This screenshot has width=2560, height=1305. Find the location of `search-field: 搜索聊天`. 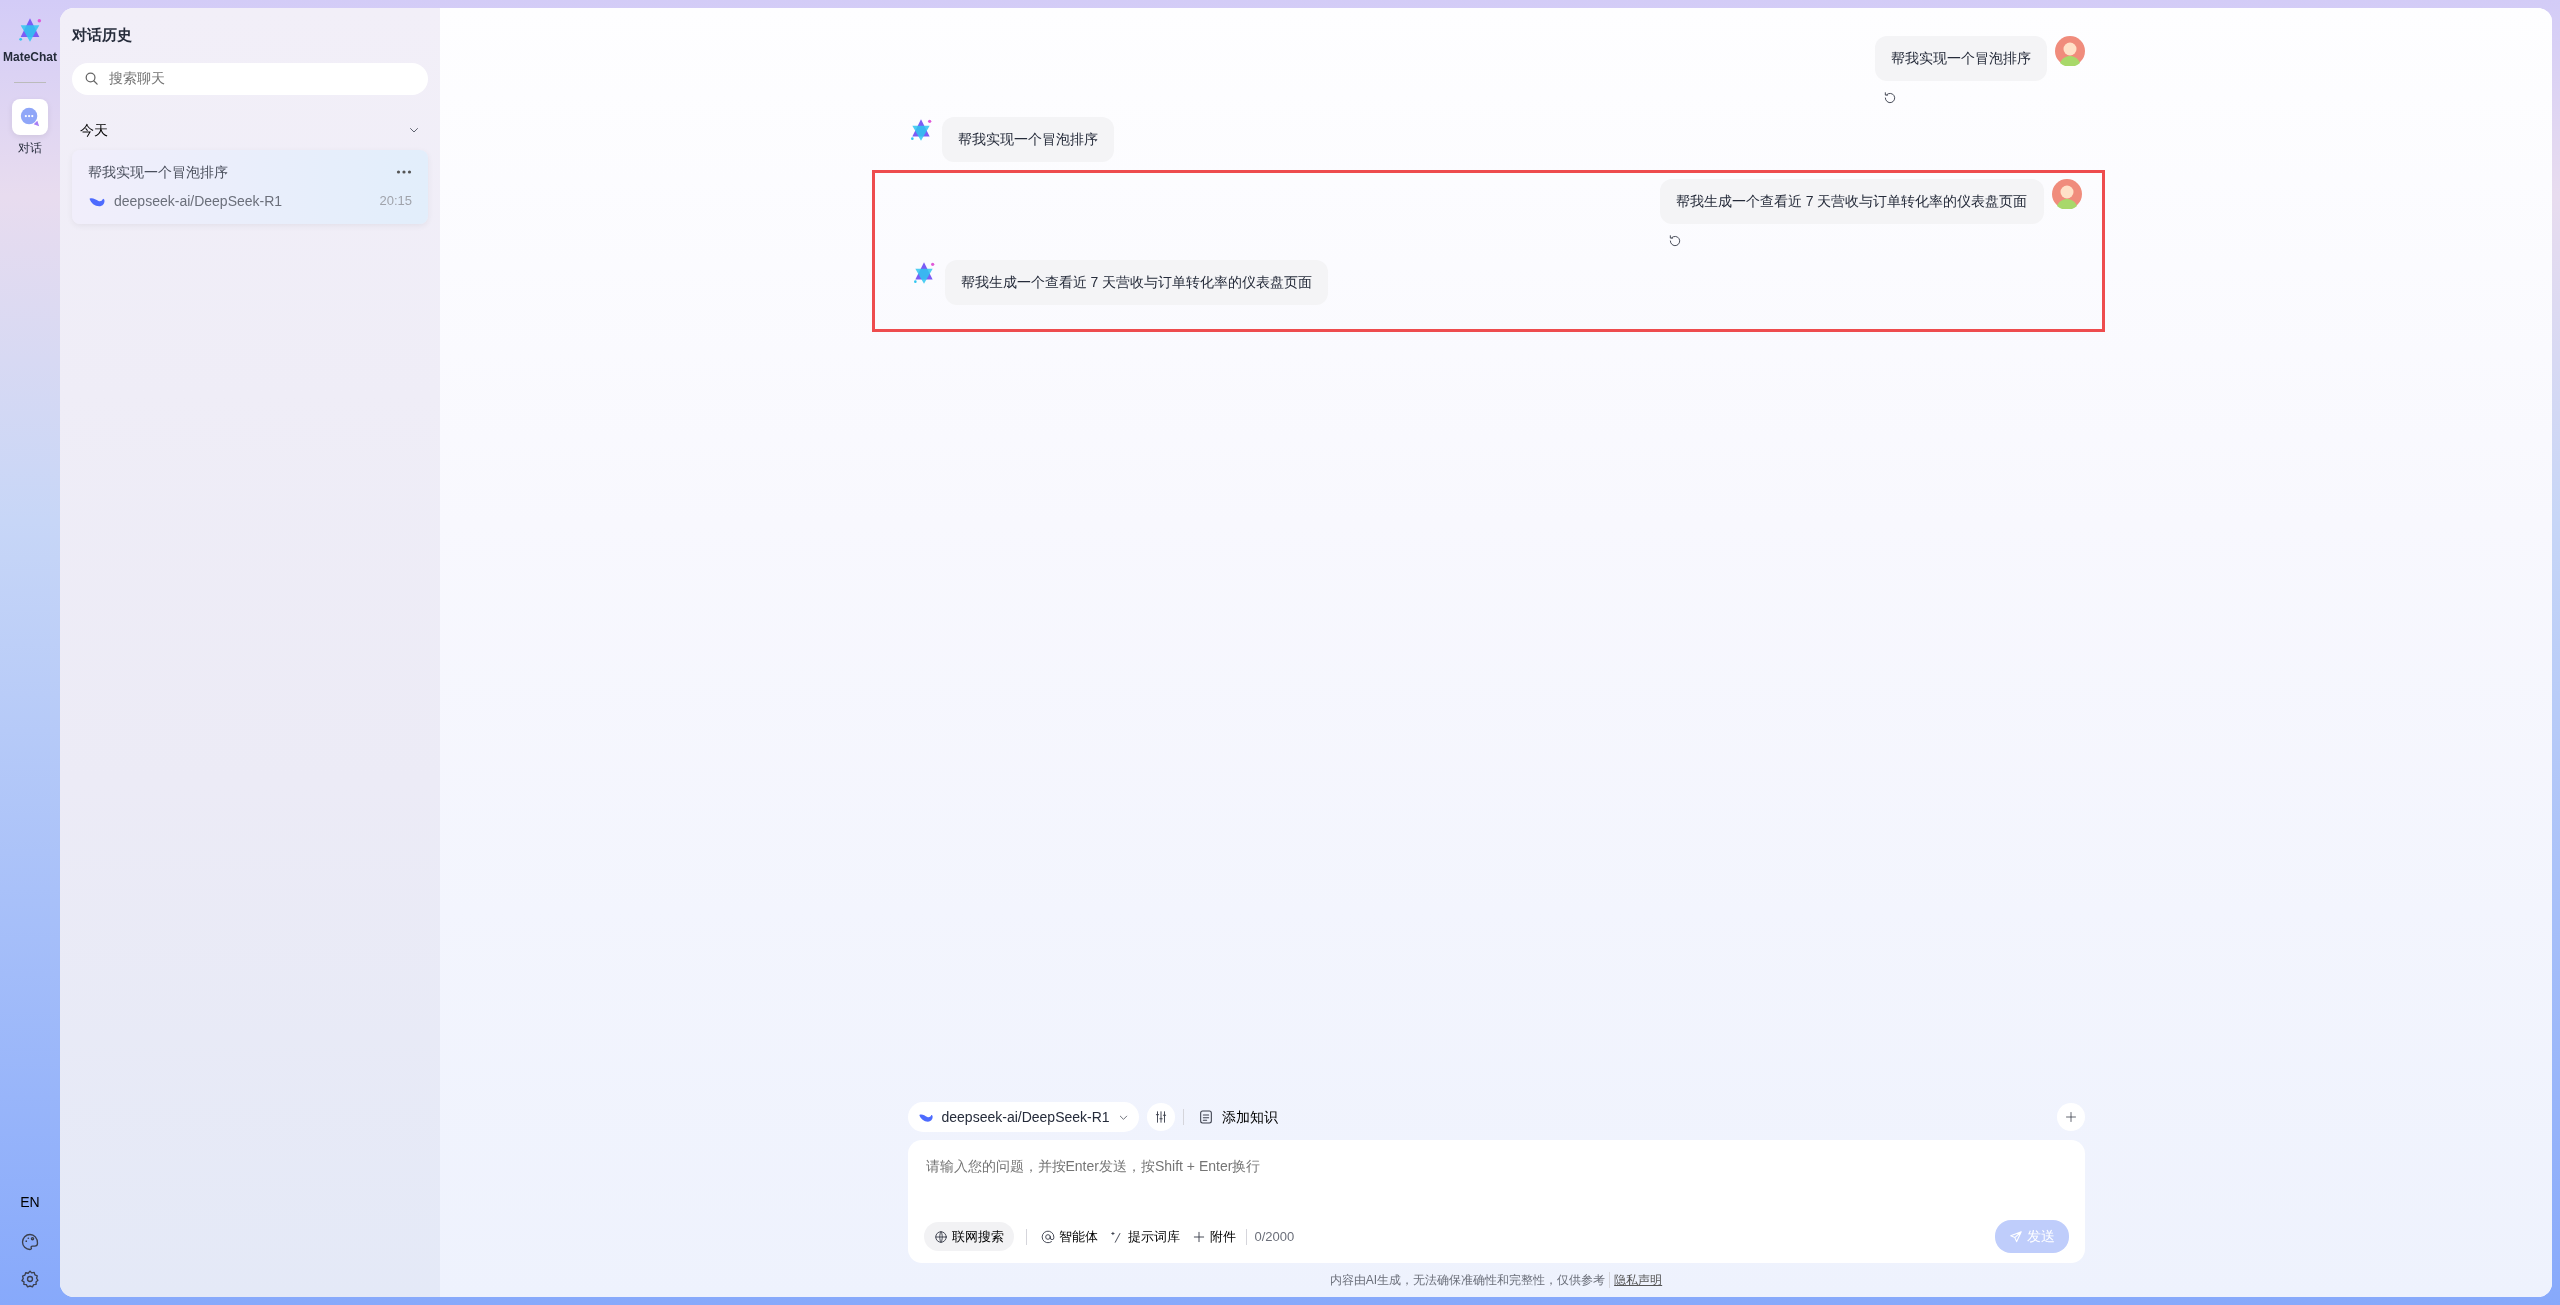

search-field: 搜索聊天 is located at coordinates (250, 78).